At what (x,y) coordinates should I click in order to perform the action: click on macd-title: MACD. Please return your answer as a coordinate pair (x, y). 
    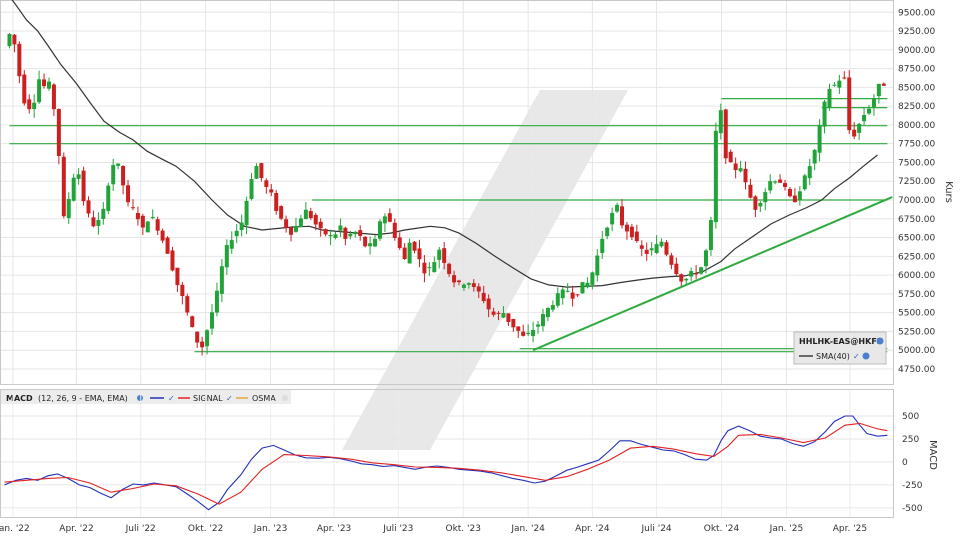
    Looking at the image, I should click on (19, 398).